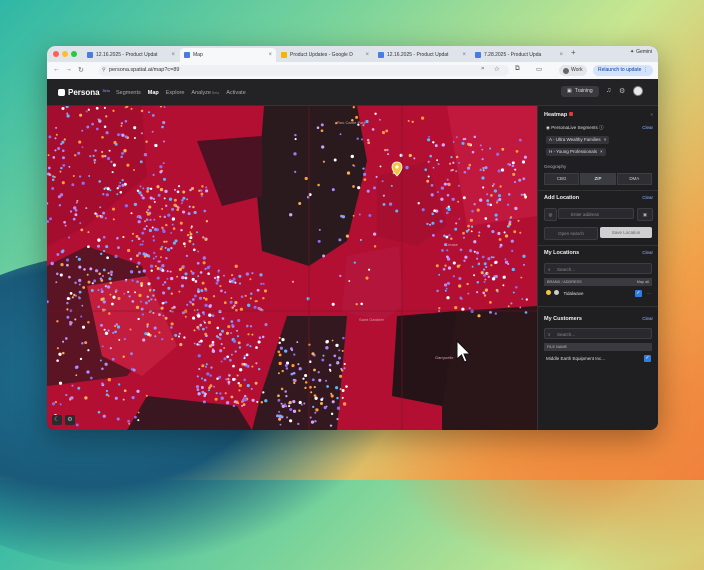 The height and width of the screenshot is (570, 704). Describe the element at coordinates (74, 54) in the screenshot. I see `maximize-window-button` at that location.